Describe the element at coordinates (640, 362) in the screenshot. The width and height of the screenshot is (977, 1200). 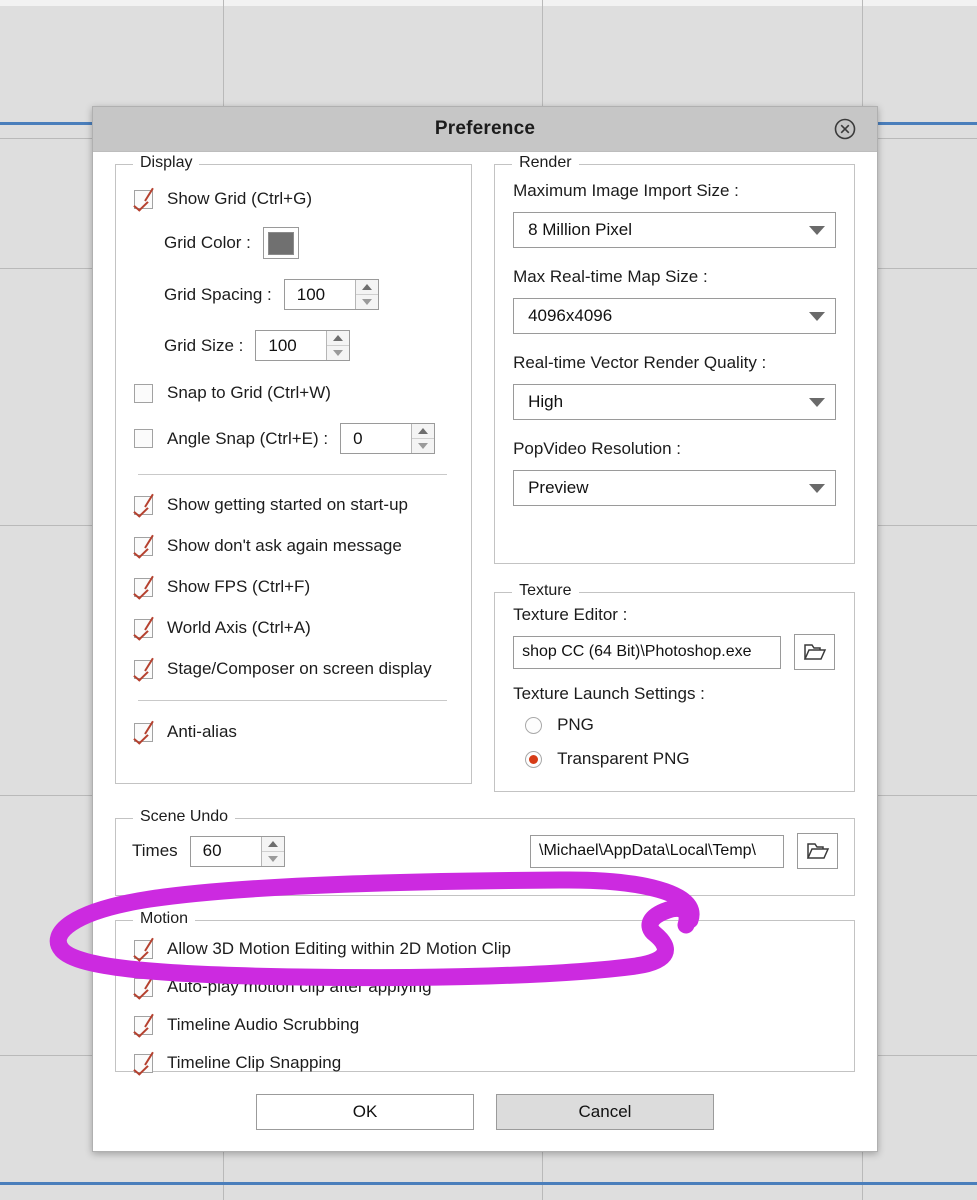
I see `realtime-vector-quality-label: Real-time Vector Render Quality :` at that location.